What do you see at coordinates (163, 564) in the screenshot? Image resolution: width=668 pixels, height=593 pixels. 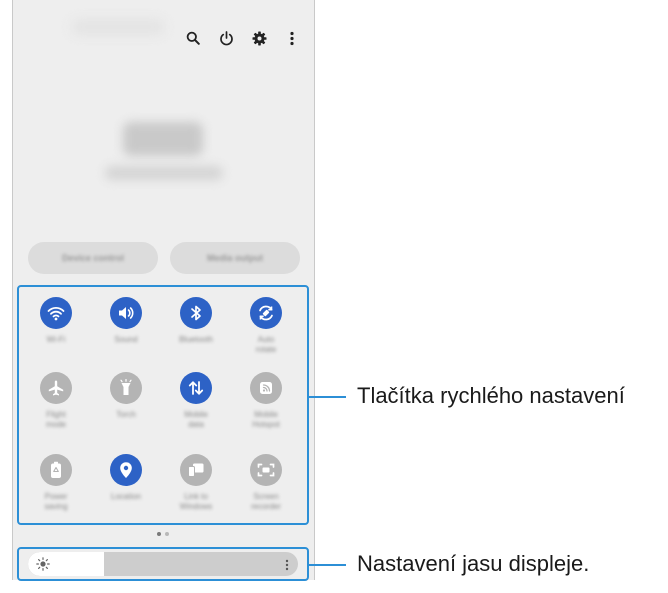 I see `brightness-slider` at bounding box center [163, 564].